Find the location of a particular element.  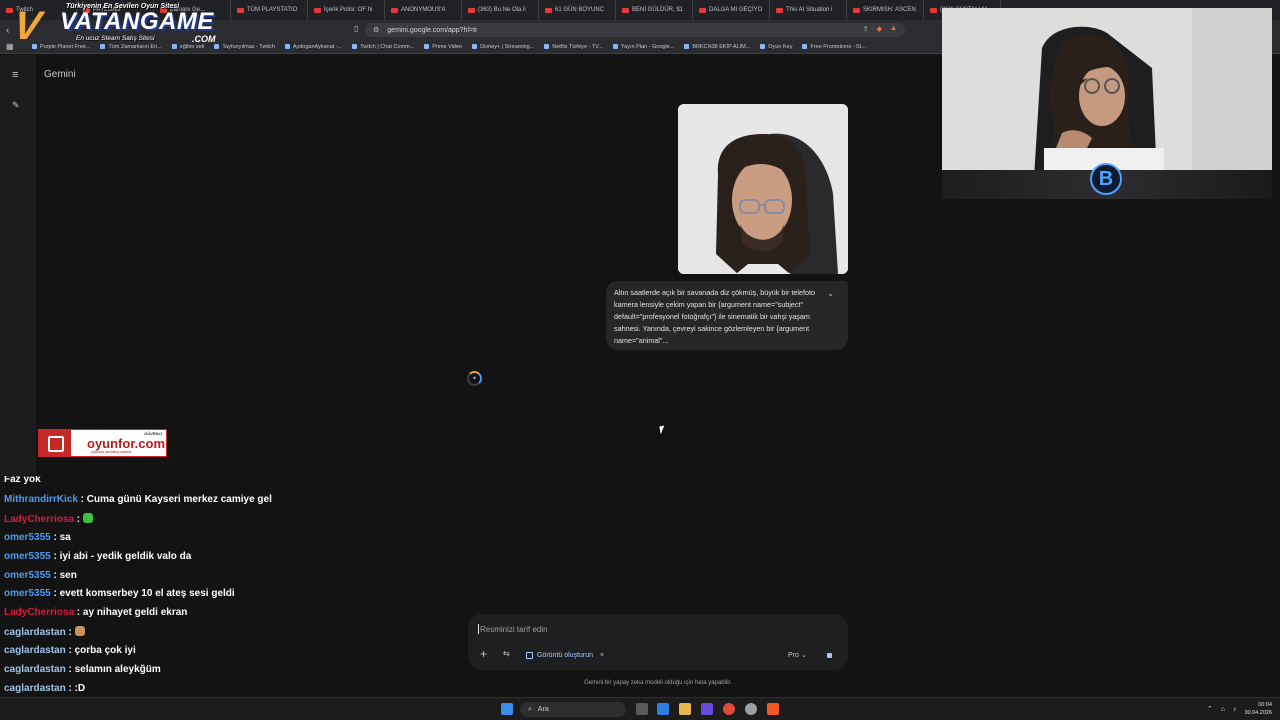

site-info-icon: ⚙ is located at coordinates (376, 30).